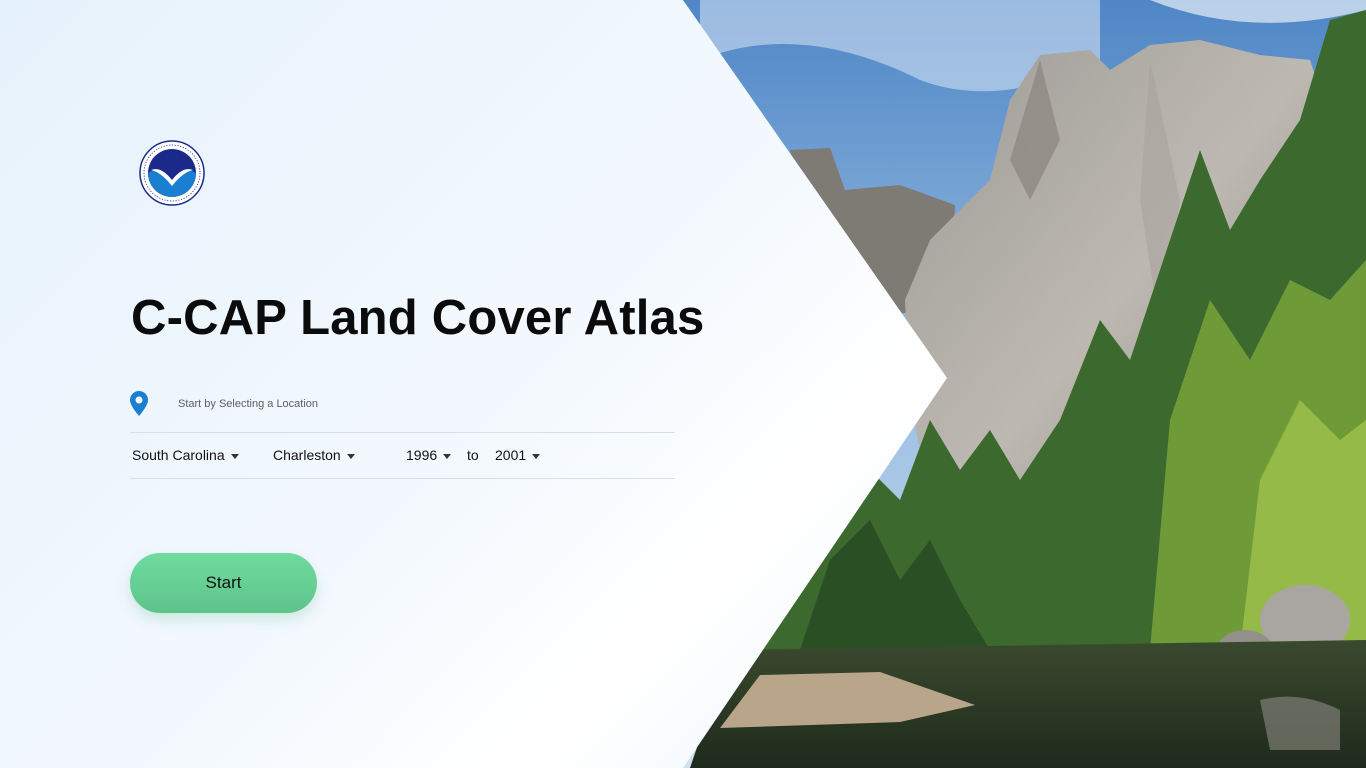 The image size is (1366, 768). I want to click on end-year-value: 2001, so click(511, 455).